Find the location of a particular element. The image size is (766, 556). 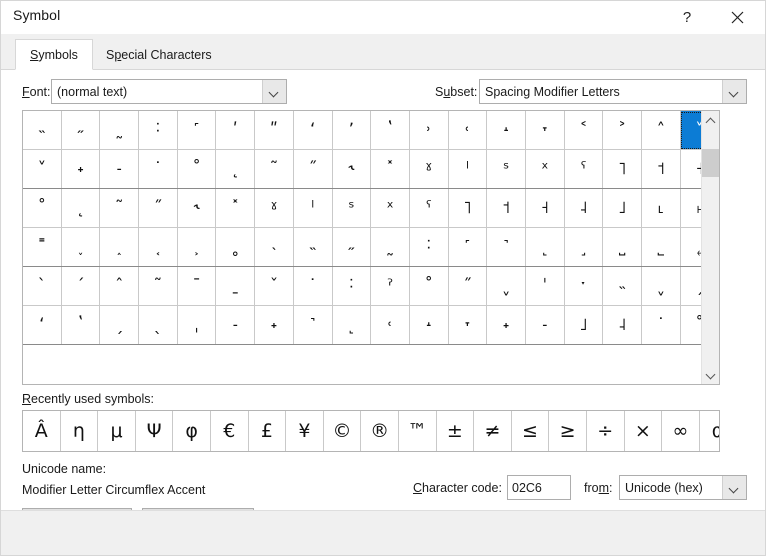

symbol-cell: ˤ is located at coordinates (584, 169).